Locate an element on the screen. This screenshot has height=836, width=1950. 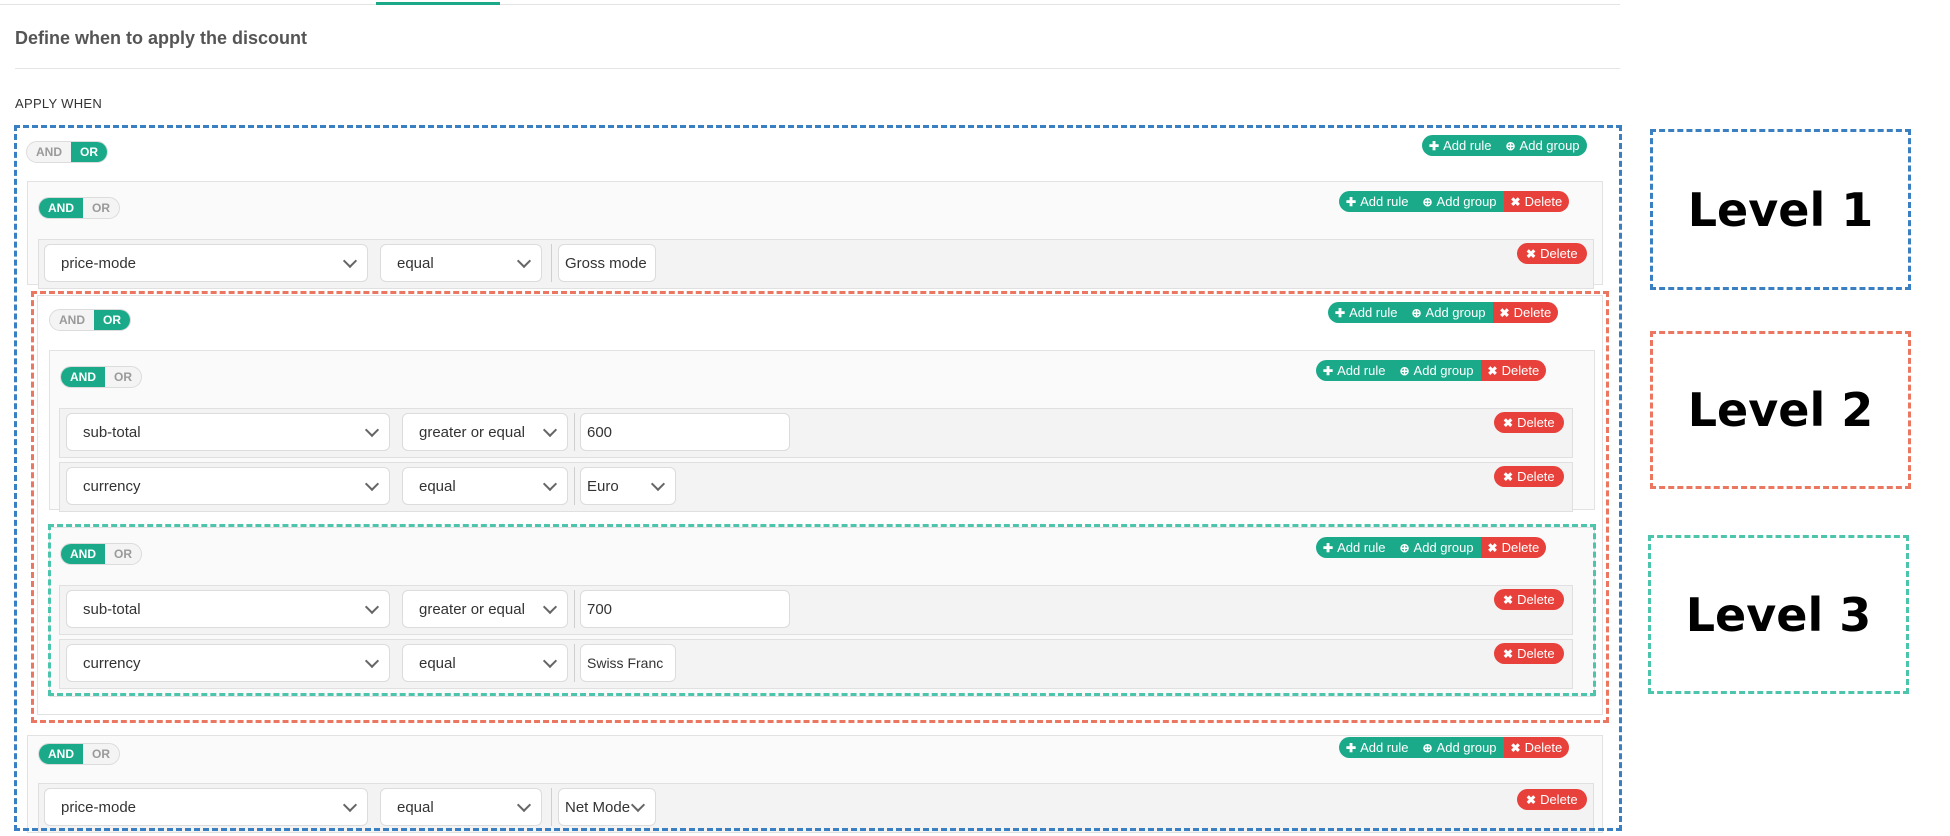
active-tab-indicator is located at coordinates (438, 3).